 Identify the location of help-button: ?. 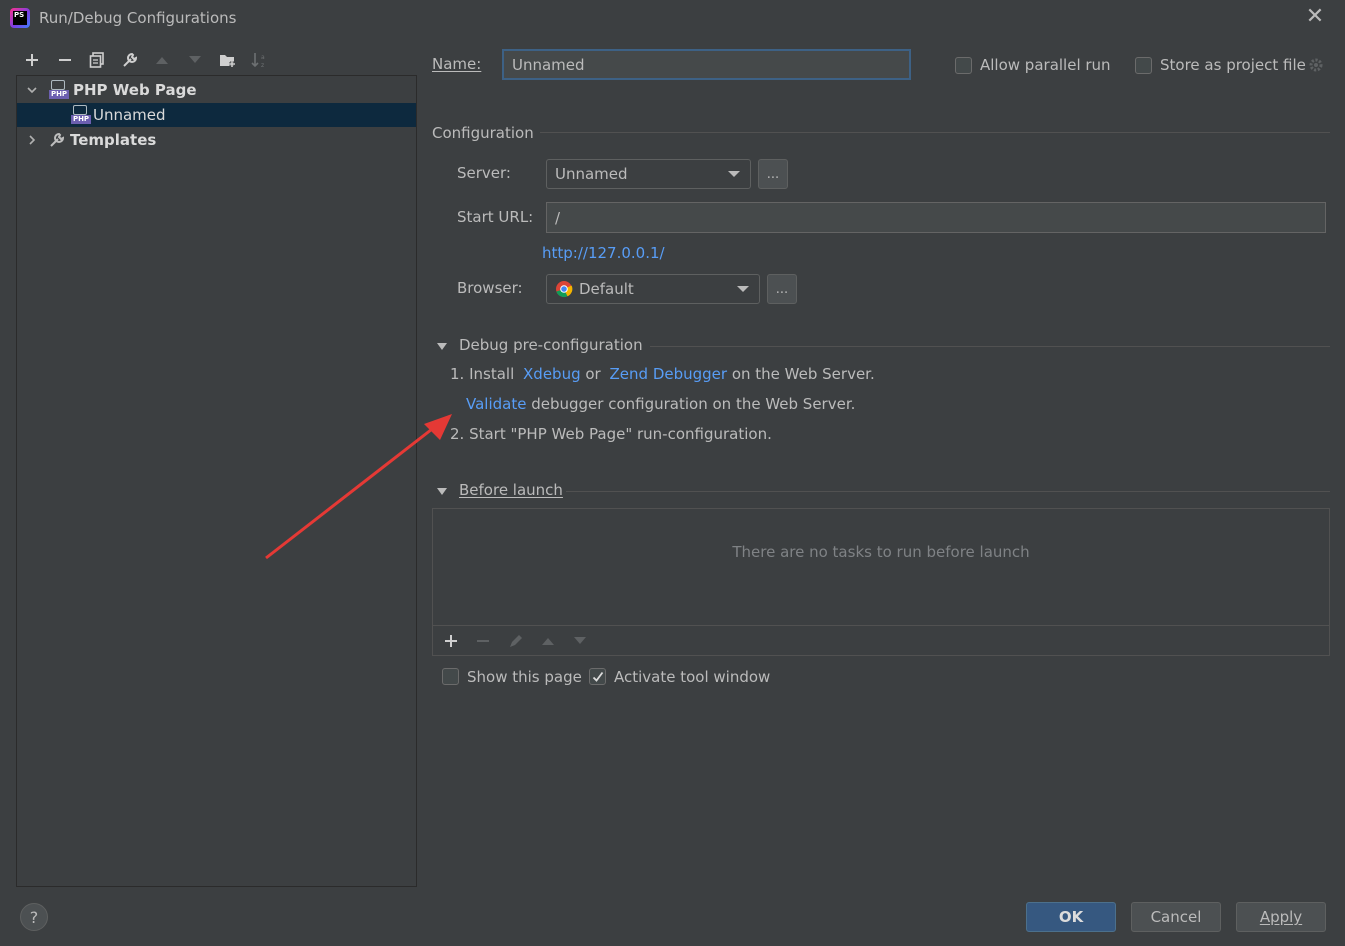
(34, 917).